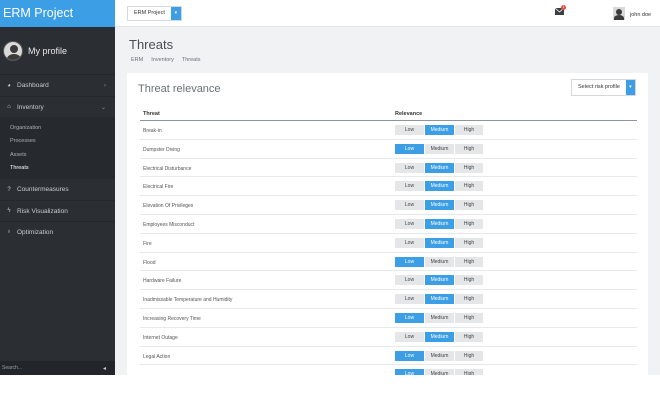 The height and width of the screenshot is (420, 660). What do you see at coordinates (599, 87) in the screenshot?
I see `risk-profile-select-value: Select risk profile` at bounding box center [599, 87].